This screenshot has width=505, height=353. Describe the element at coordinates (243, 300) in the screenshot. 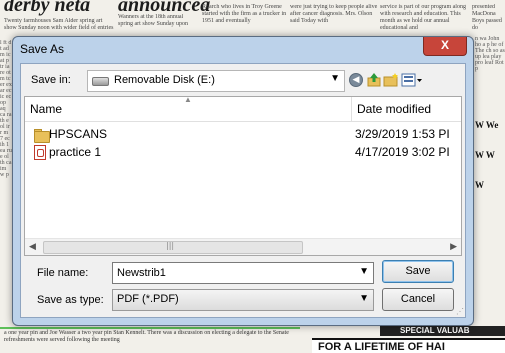

I see `save-type-dropdown: PDF (*.PDF) ▼` at that location.